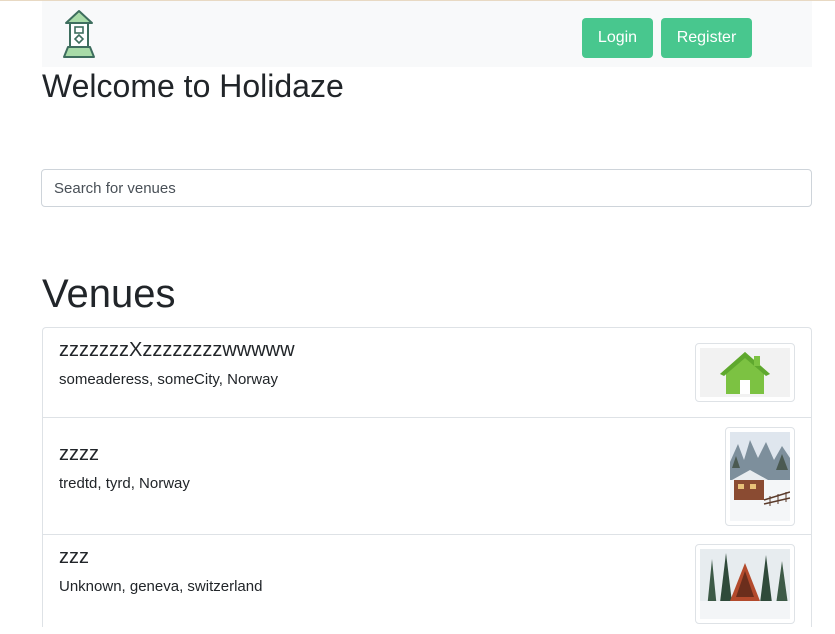 The width and height of the screenshot is (835, 634). Describe the element at coordinates (168, 379) in the screenshot. I see `venue-address: someaderess, someCity, Norway` at that location.